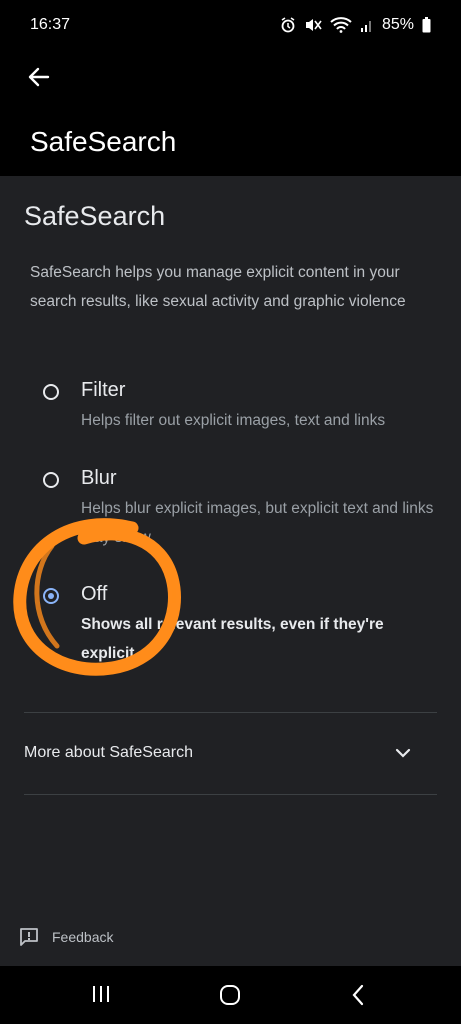  I want to click on more-about-label: More about SafeSearch, so click(108, 752).